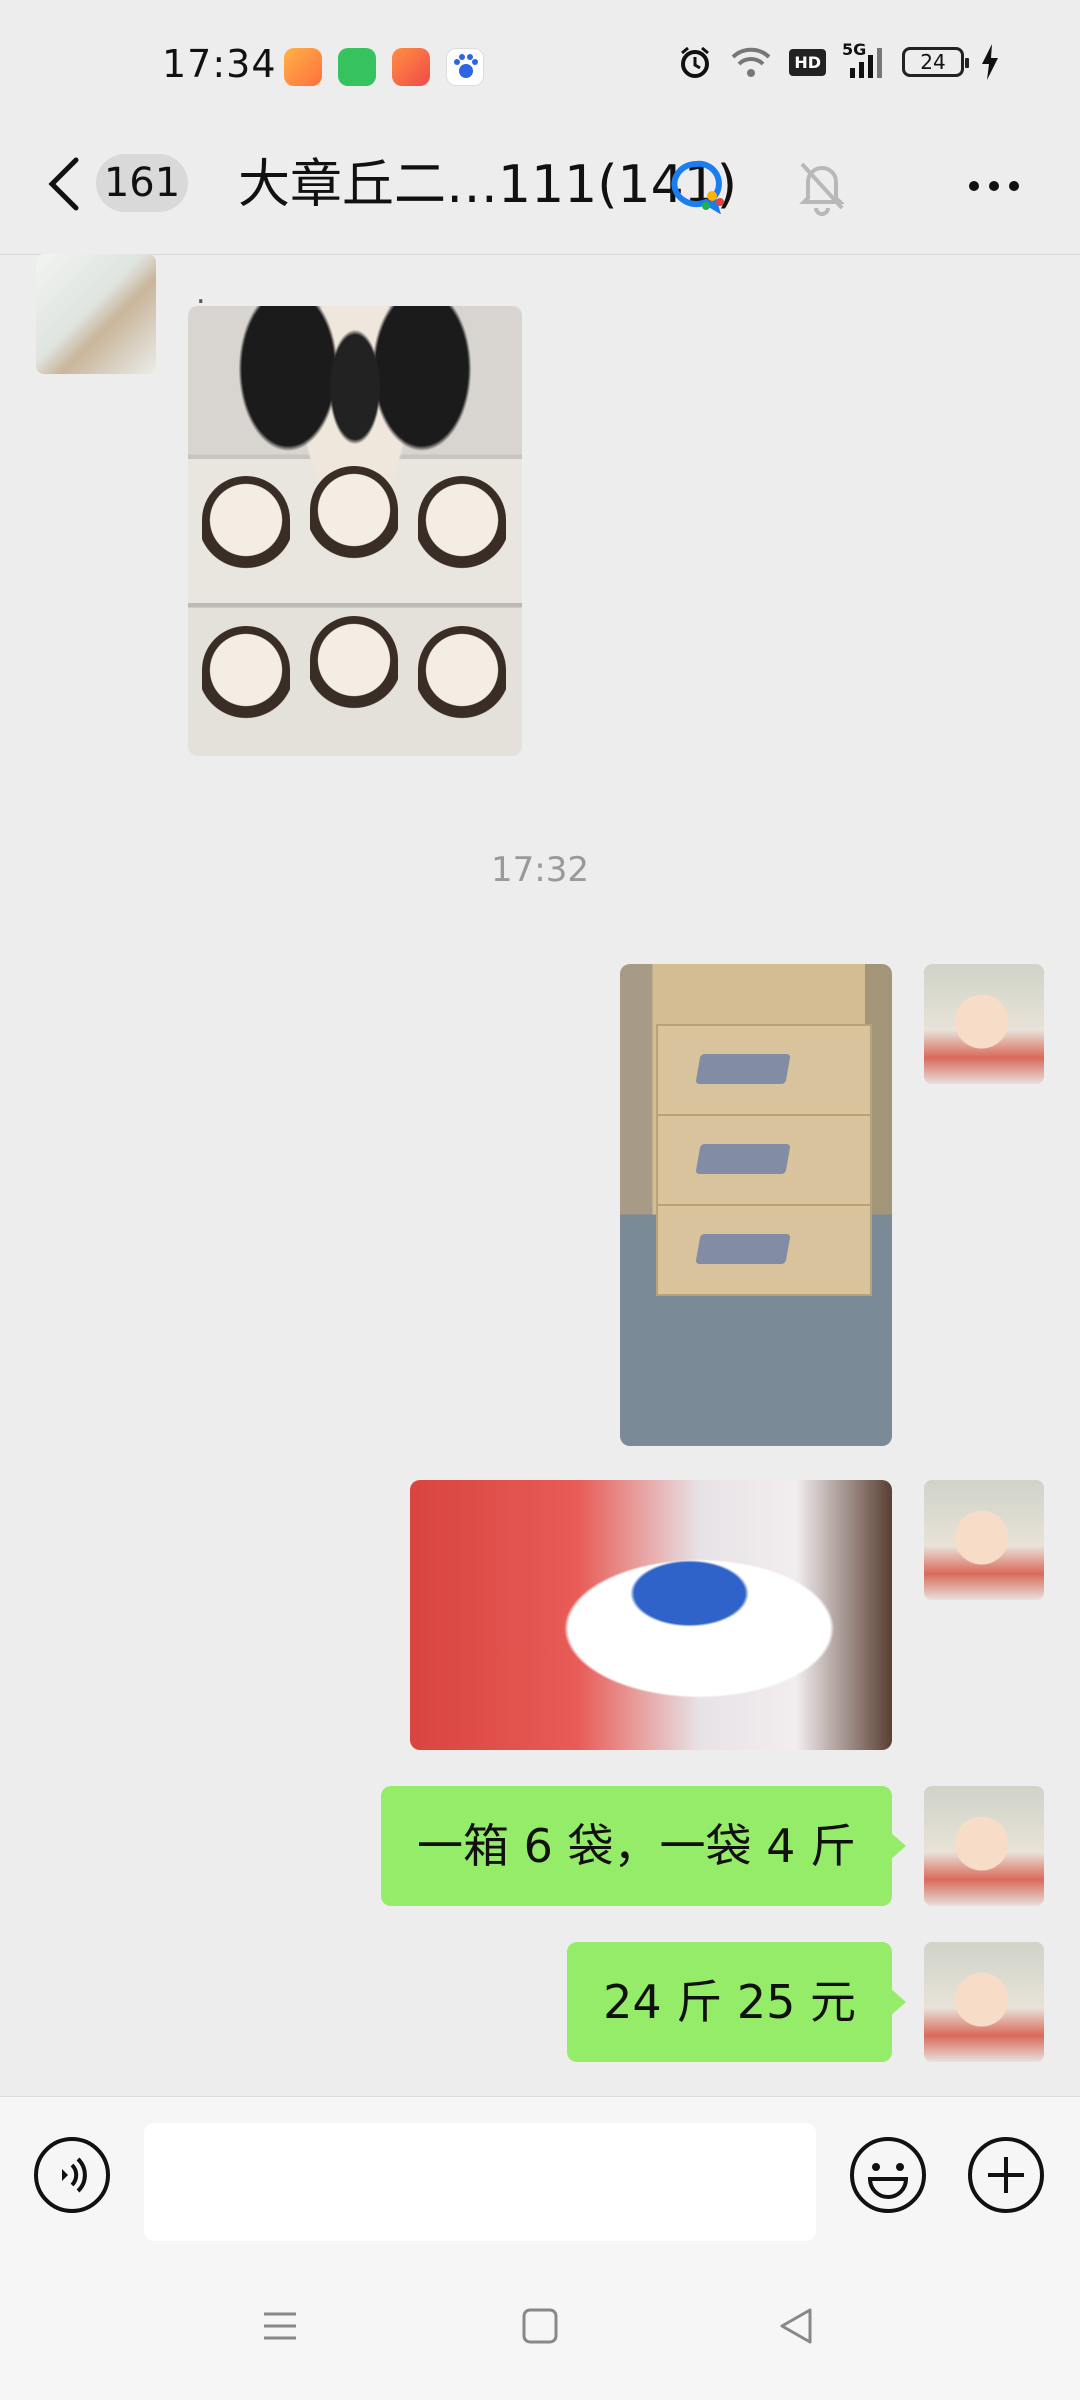  I want to click on menu-icon, so click(280, 2326).